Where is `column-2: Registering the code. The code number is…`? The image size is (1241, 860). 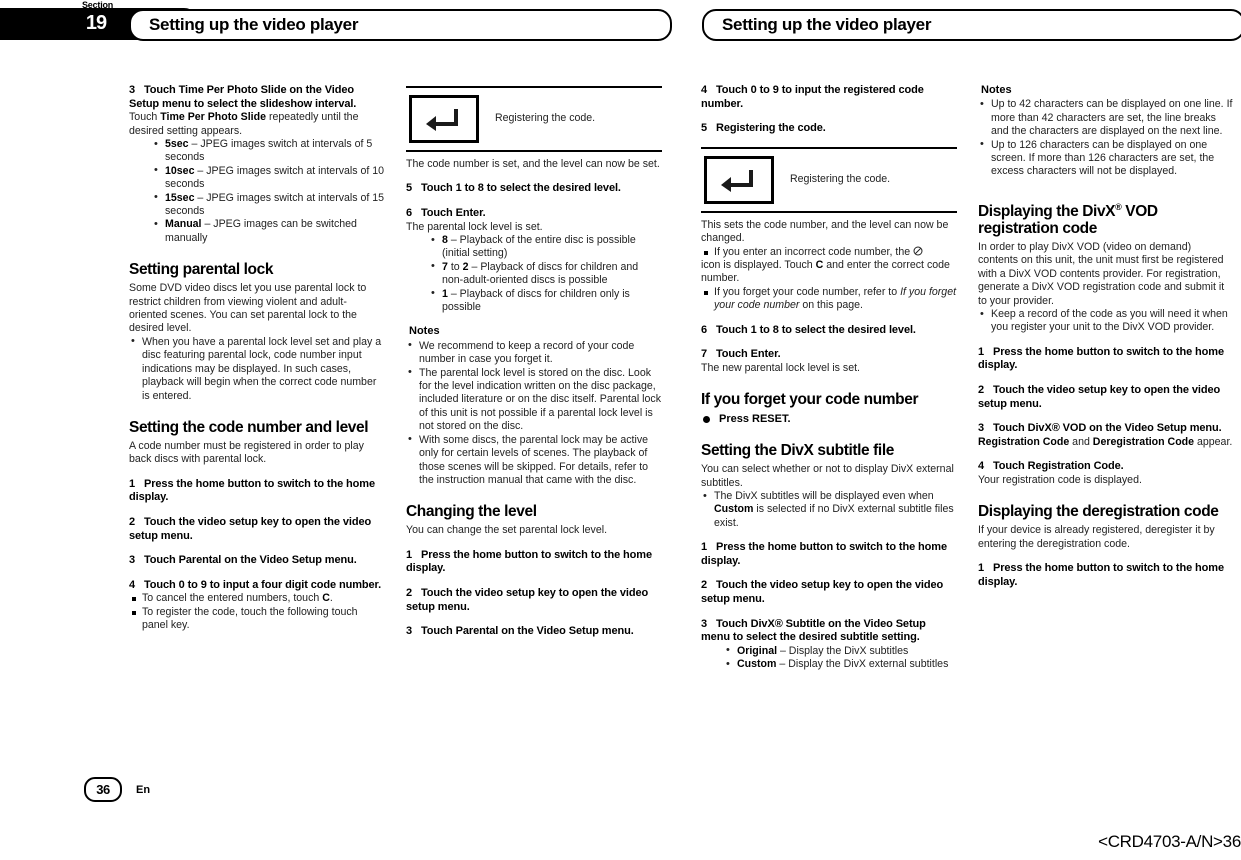
column-2: Registering the code. The code number is… is located at coordinates (534, 361).